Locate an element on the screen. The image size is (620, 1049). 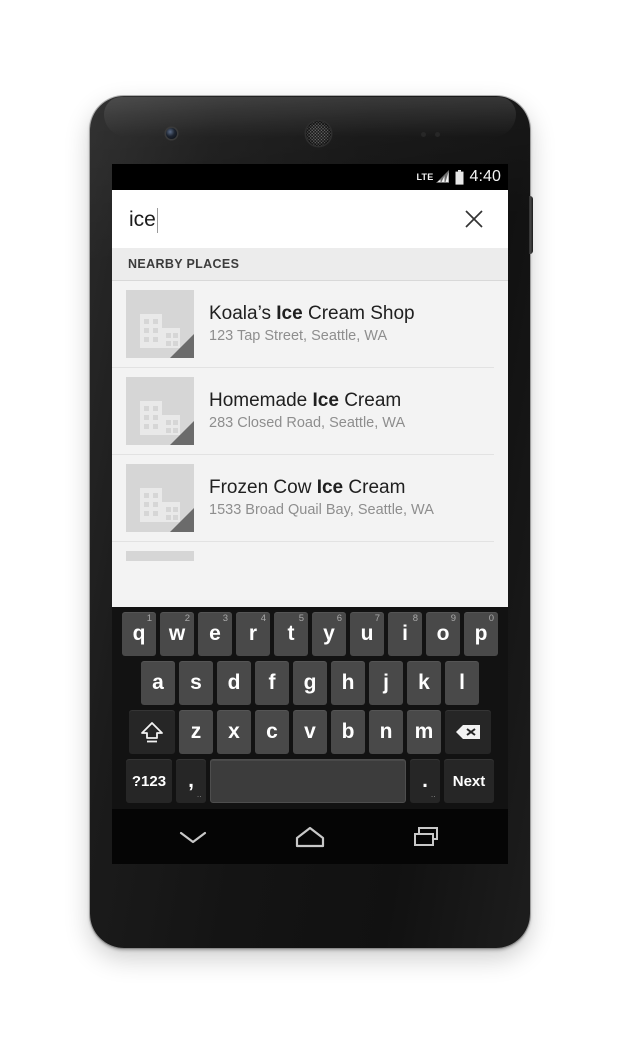
period-key: . ‥ is located at coordinates (425, 781).